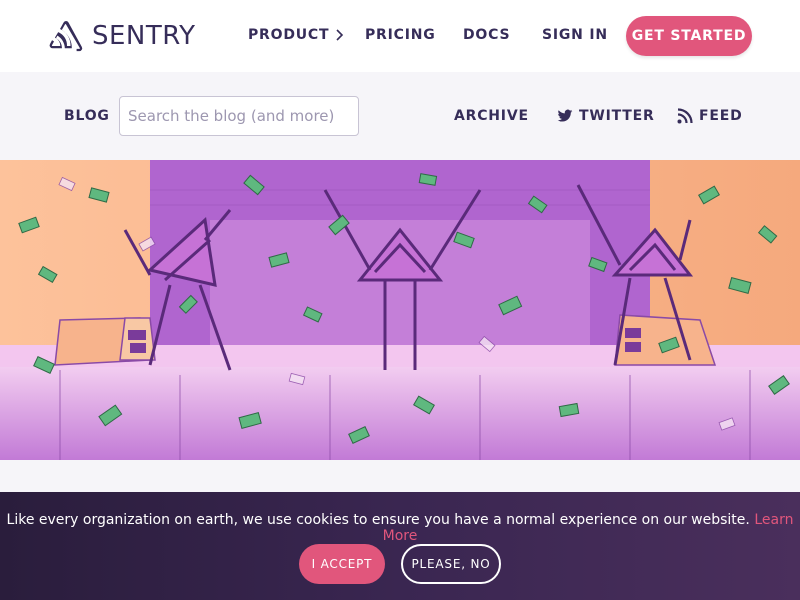  Describe the element at coordinates (289, 35) in the screenshot. I see `nav-product-label: PRODUCT` at that location.